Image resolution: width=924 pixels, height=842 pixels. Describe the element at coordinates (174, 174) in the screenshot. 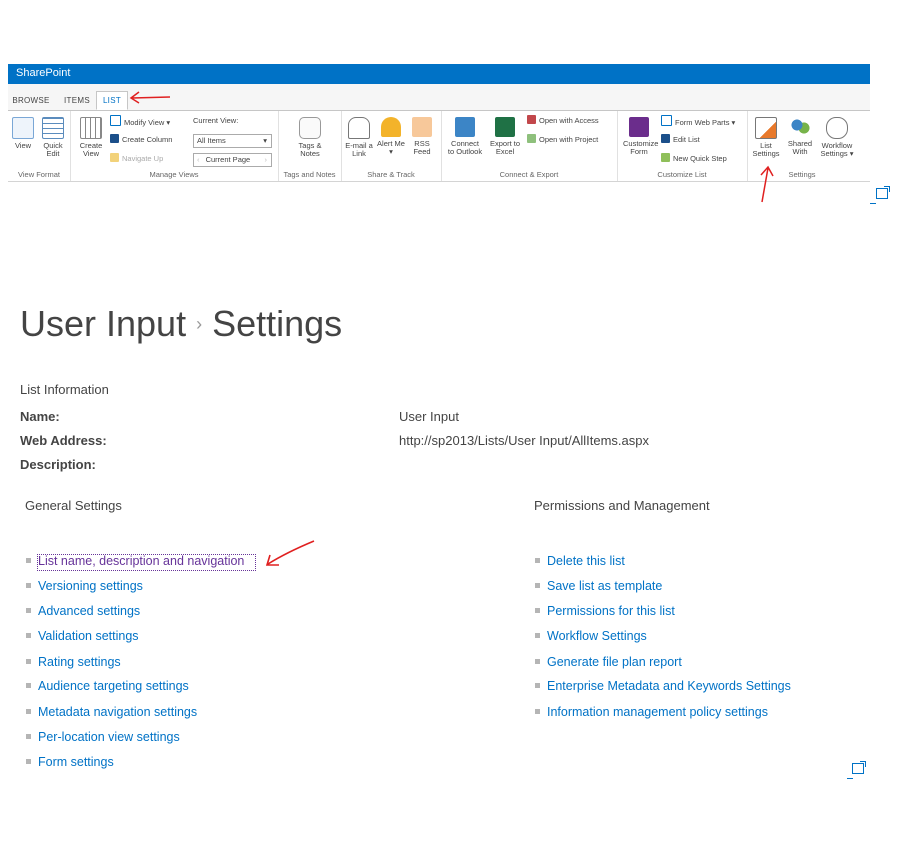

I see `group-label-manage-views: Manage Views` at that location.